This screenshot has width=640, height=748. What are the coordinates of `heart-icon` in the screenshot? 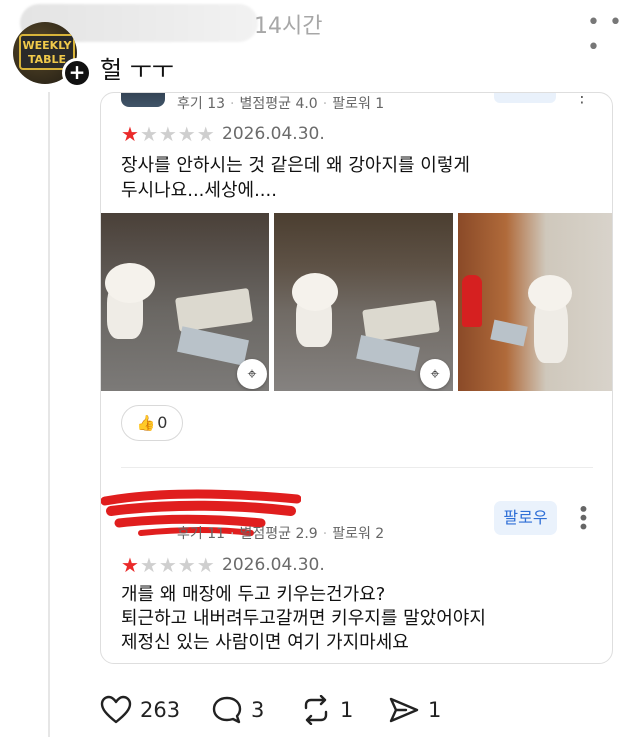 It's located at (116, 709).